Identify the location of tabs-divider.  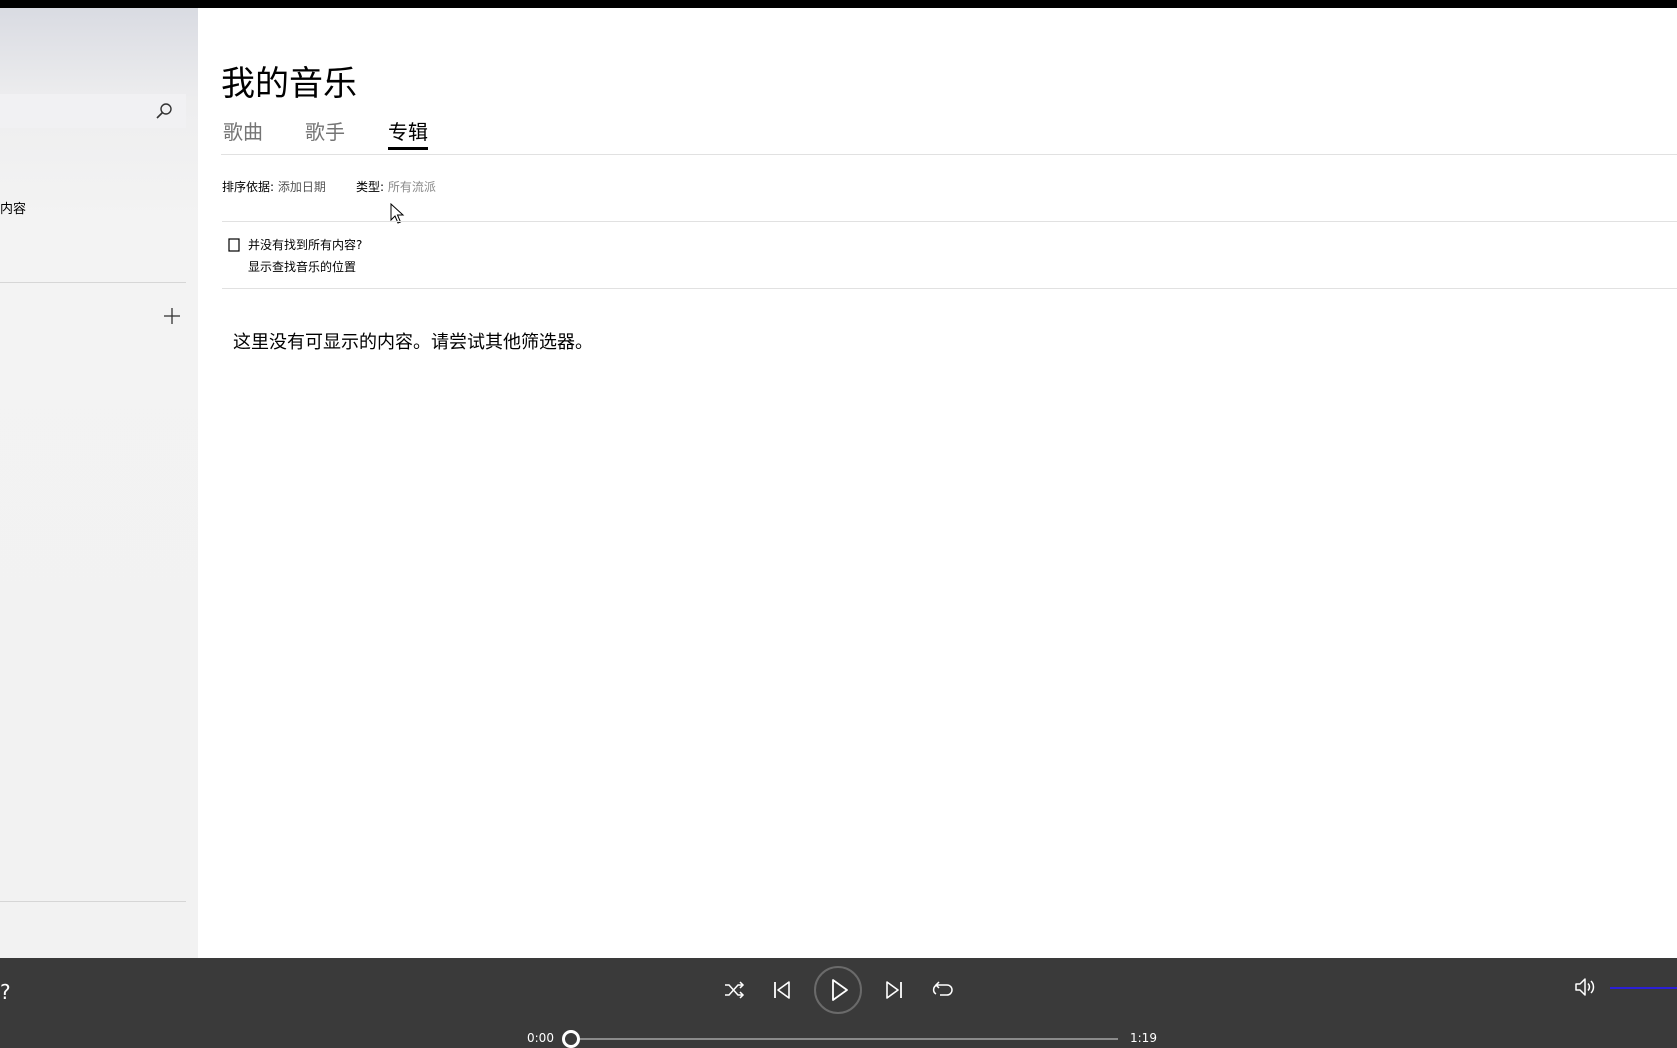
(949, 154).